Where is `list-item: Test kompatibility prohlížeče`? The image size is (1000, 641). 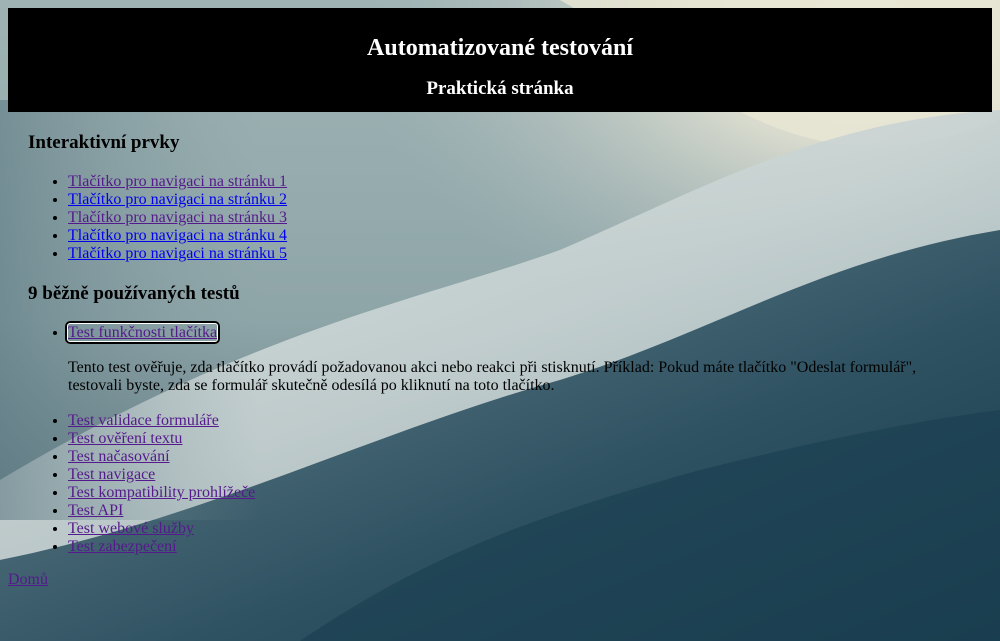
list-item: Test kompatibility prohlížeče is located at coordinates (518, 493).